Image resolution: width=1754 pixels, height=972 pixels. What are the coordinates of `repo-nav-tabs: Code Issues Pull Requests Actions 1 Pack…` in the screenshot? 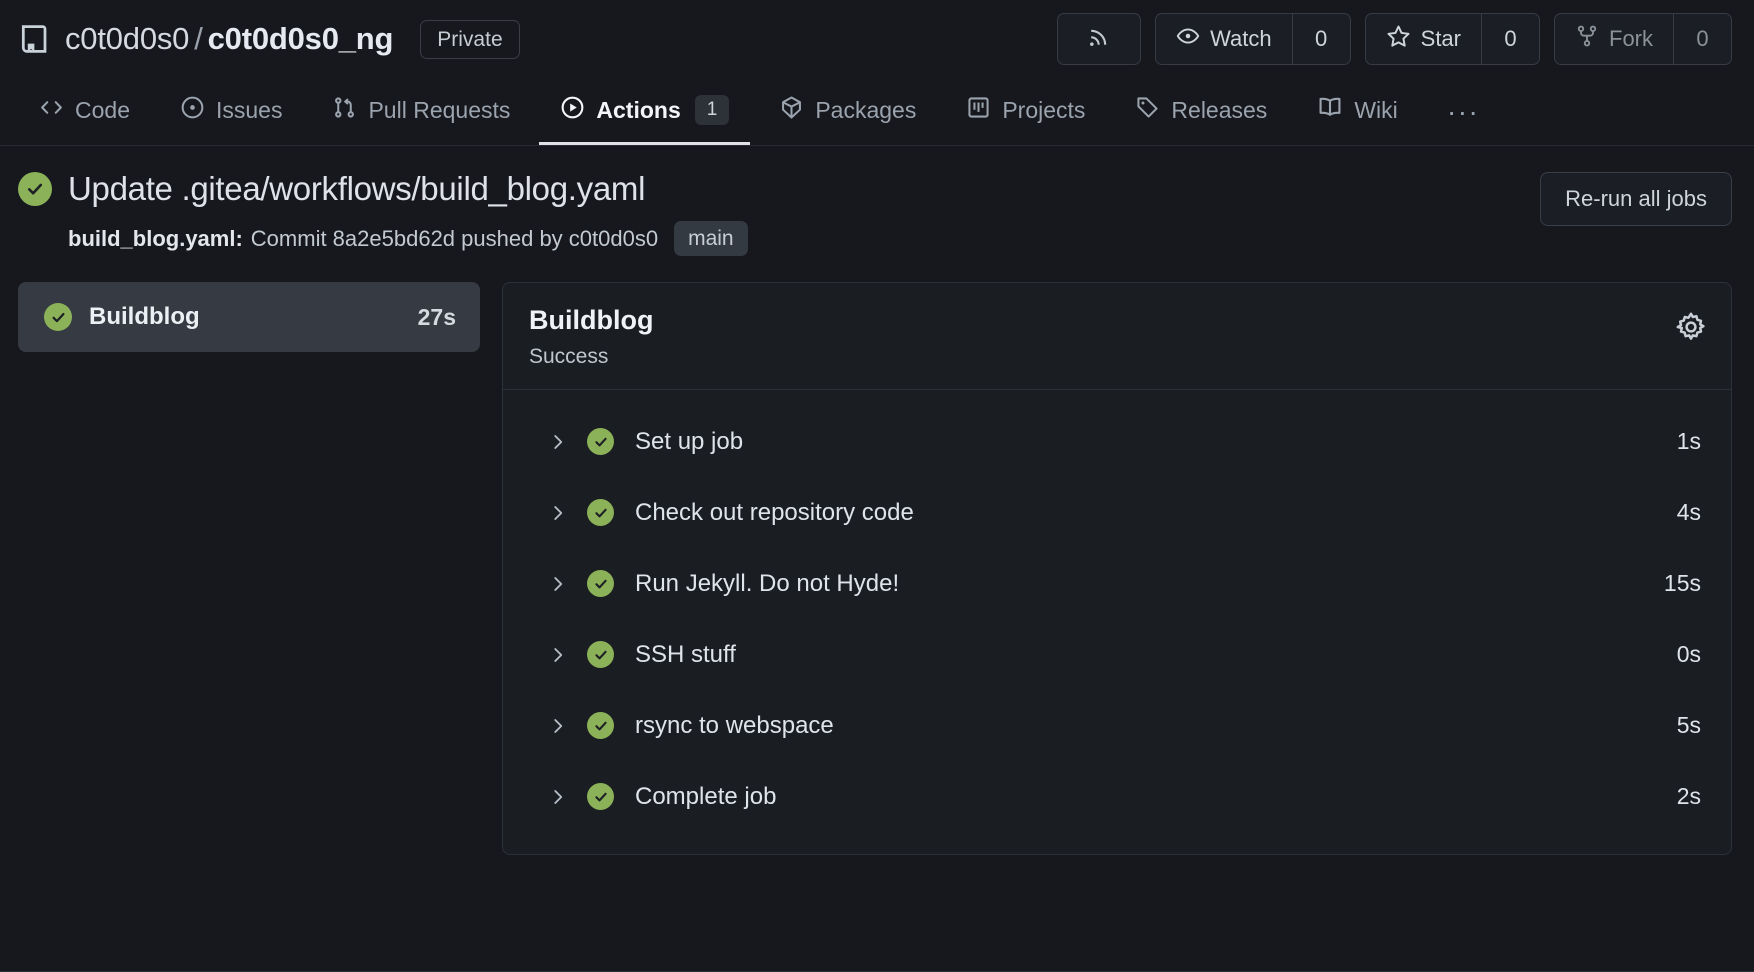 It's located at (877, 112).